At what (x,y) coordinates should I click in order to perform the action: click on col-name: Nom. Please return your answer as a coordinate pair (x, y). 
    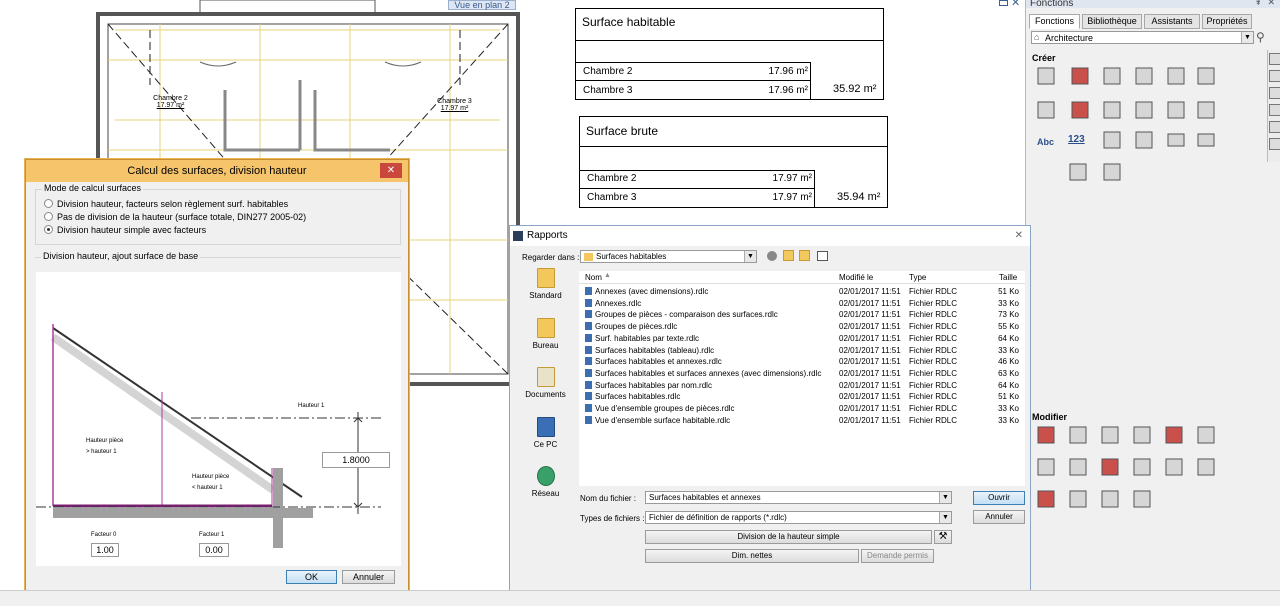
    Looking at the image, I should click on (593, 277).